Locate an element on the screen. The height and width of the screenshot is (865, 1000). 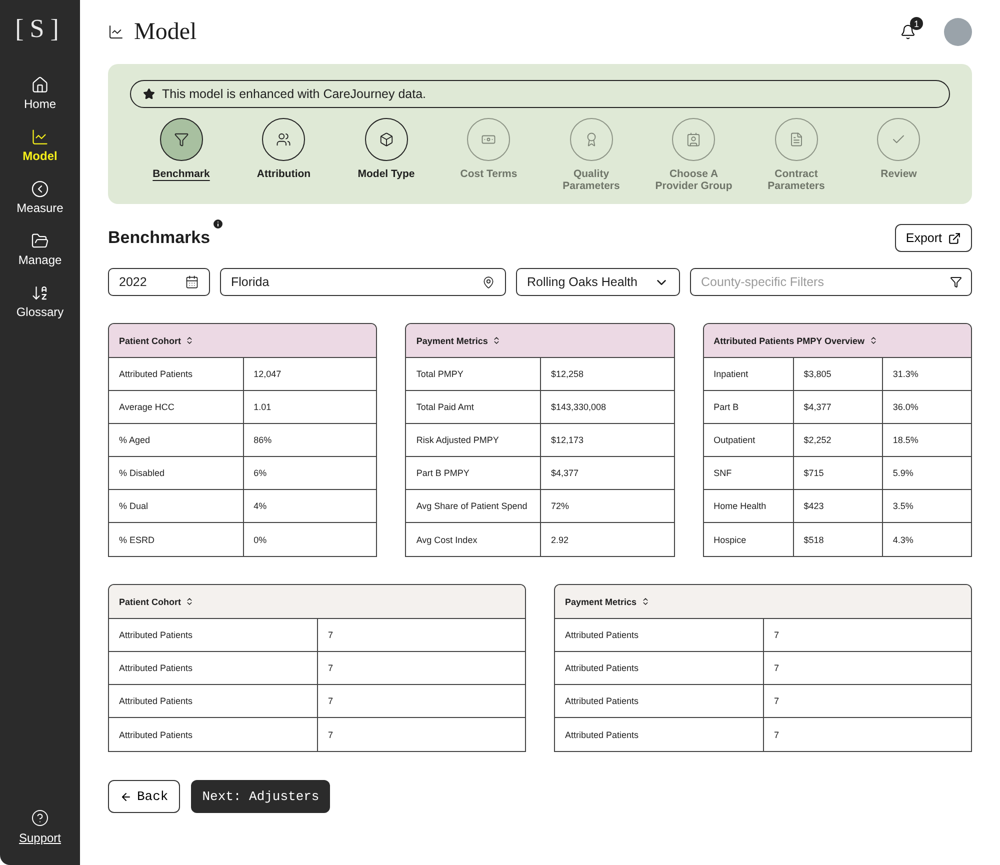
table-cell: SNF is located at coordinates (748, 473).